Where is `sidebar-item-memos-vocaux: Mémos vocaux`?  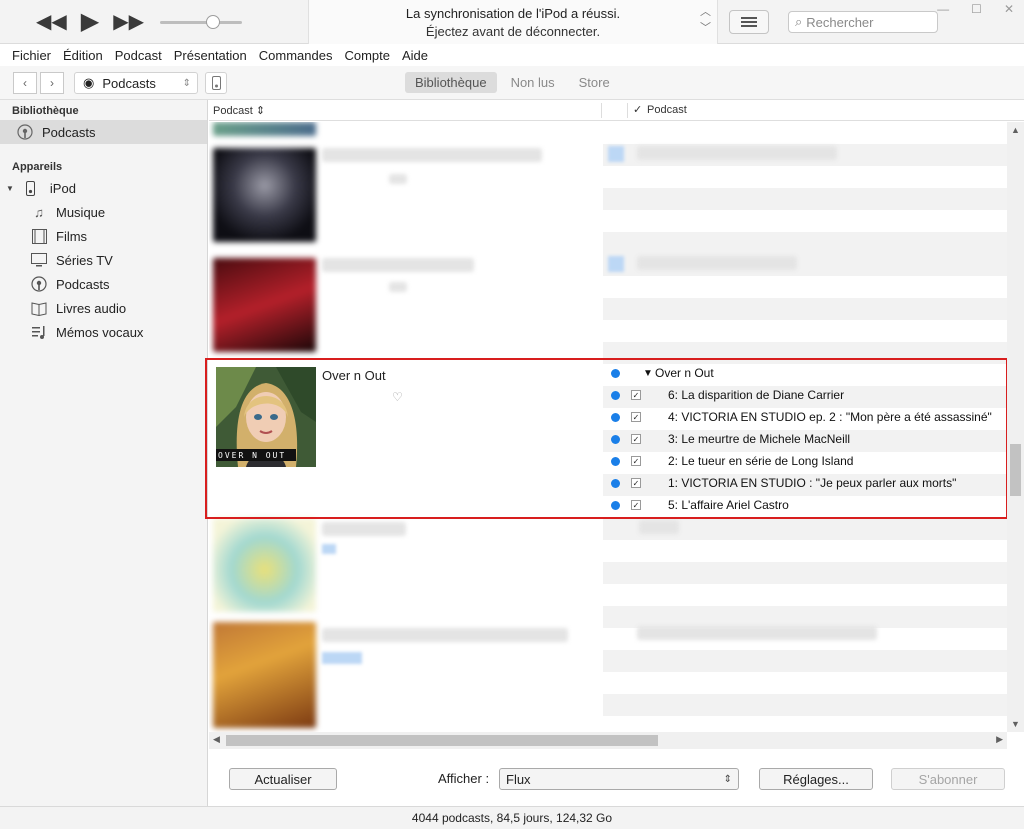 sidebar-item-memos-vocaux: Mémos vocaux is located at coordinates (103, 332).